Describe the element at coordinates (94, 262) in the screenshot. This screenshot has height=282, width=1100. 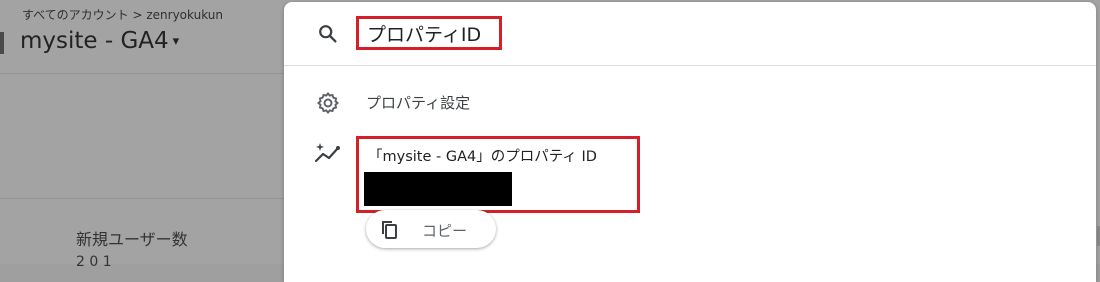
I see `metric-value: 2 0 1` at that location.